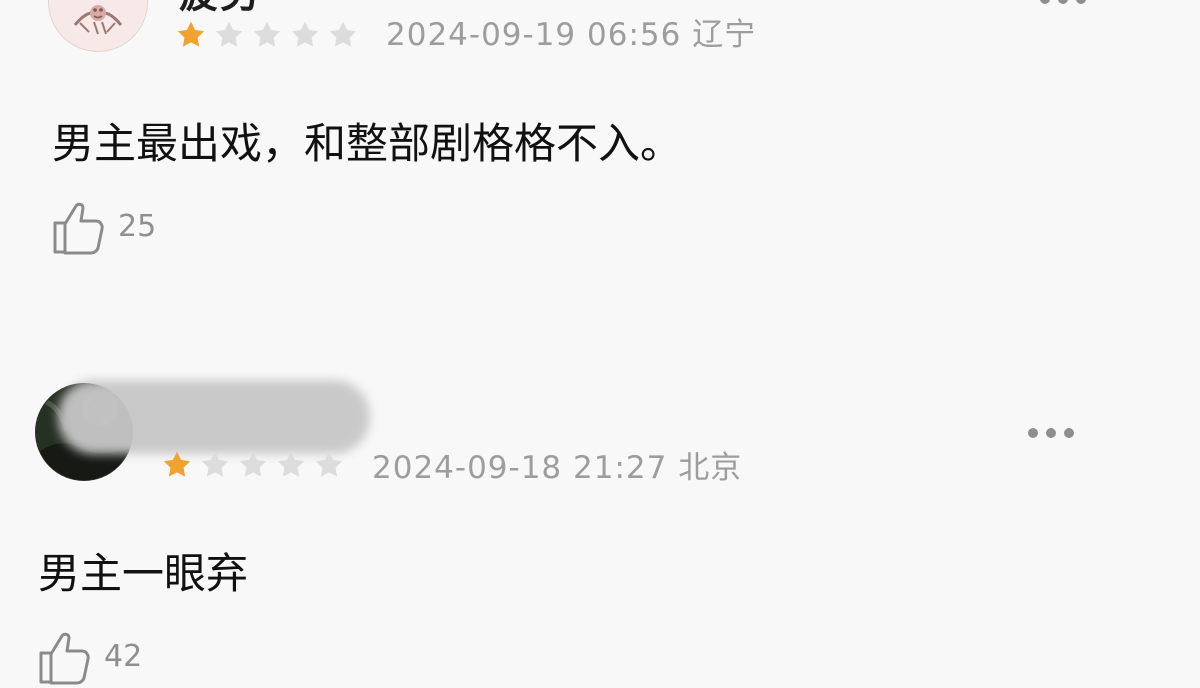  I want to click on avatar-illustration, so click(98, 25).